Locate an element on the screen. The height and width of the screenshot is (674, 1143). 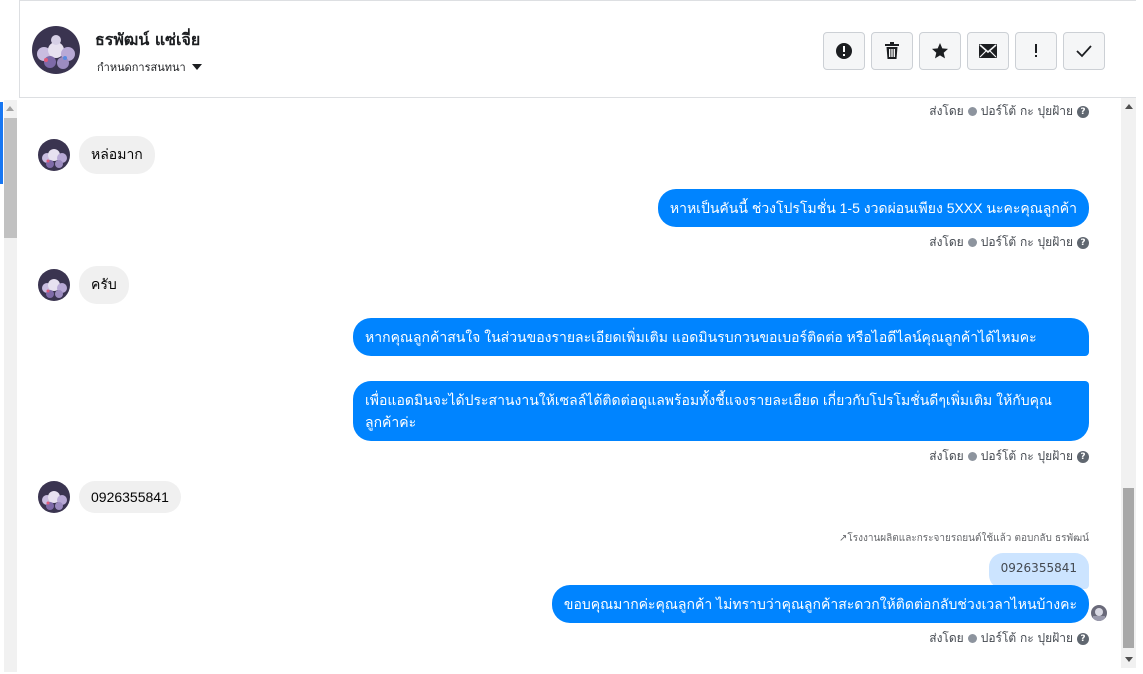
done-button is located at coordinates (1084, 51).